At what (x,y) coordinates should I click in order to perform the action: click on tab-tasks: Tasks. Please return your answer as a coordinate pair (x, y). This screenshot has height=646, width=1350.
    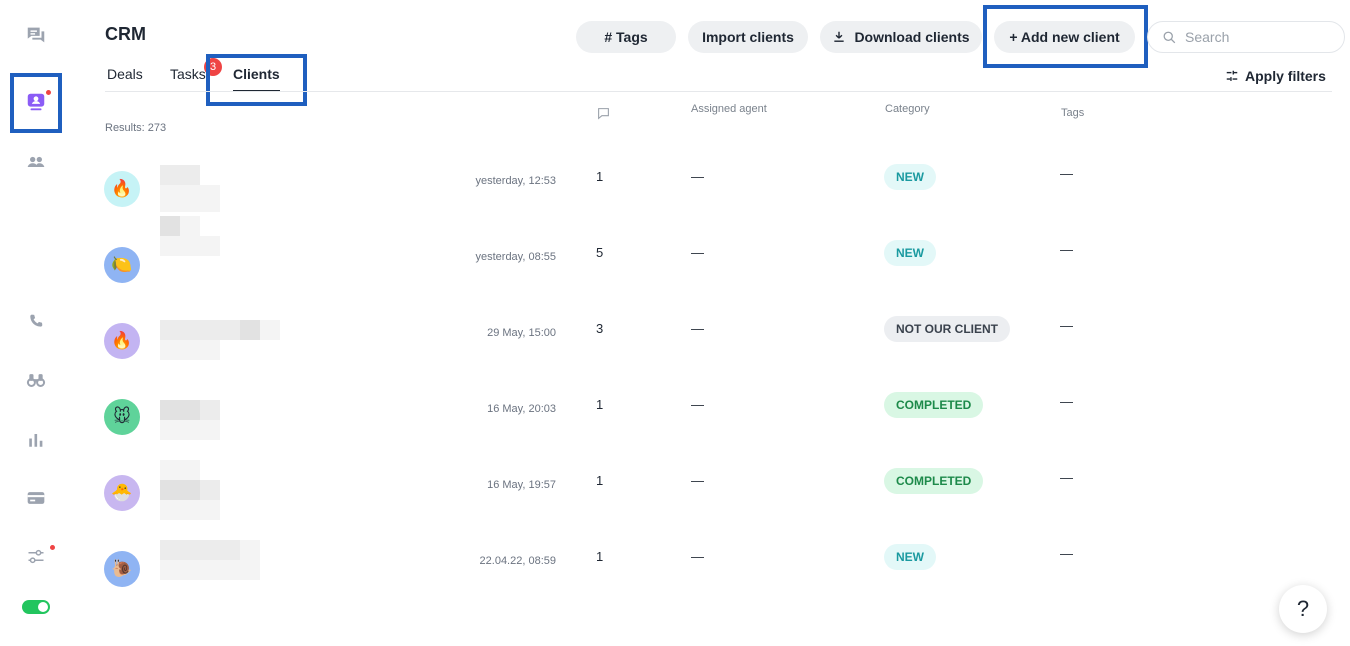
    Looking at the image, I should click on (188, 74).